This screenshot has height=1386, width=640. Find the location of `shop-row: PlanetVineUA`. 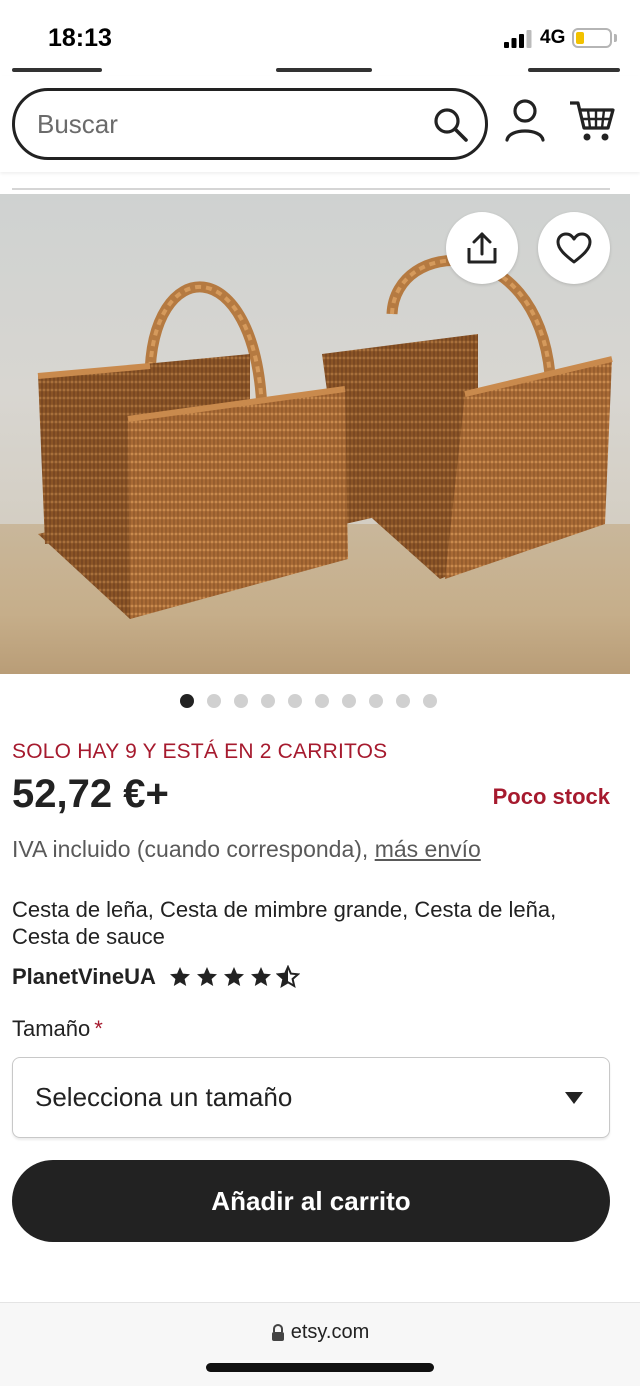

shop-row: PlanetVineUA is located at coordinates (156, 977).